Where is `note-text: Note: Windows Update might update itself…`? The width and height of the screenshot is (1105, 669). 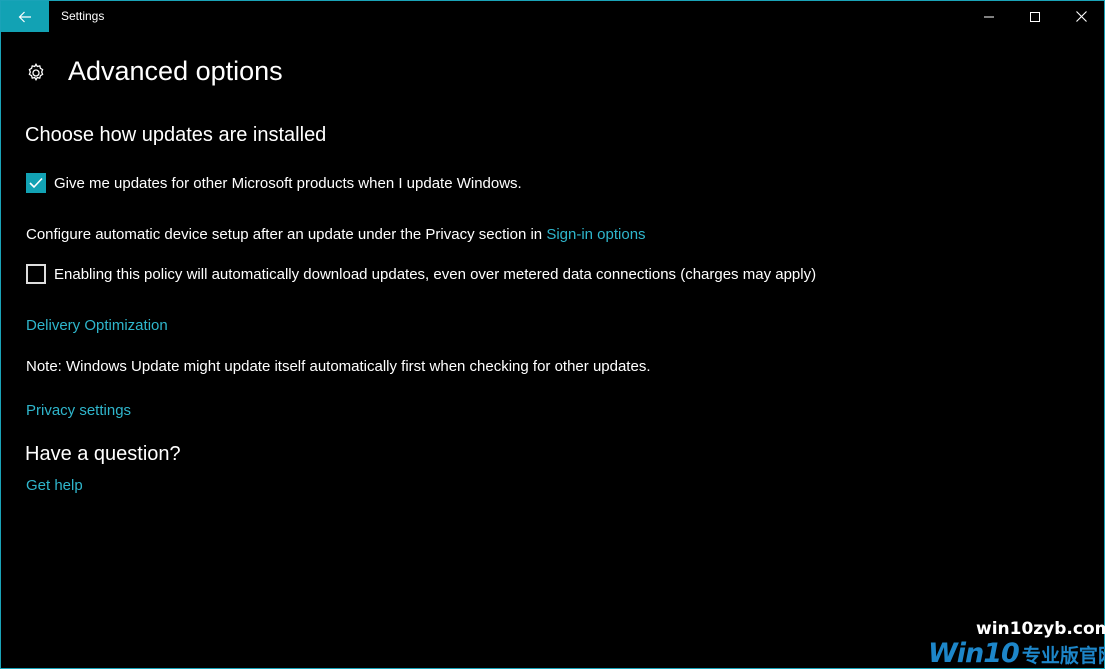
note-text: Note: Windows Update might update itself… is located at coordinates (338, 366).